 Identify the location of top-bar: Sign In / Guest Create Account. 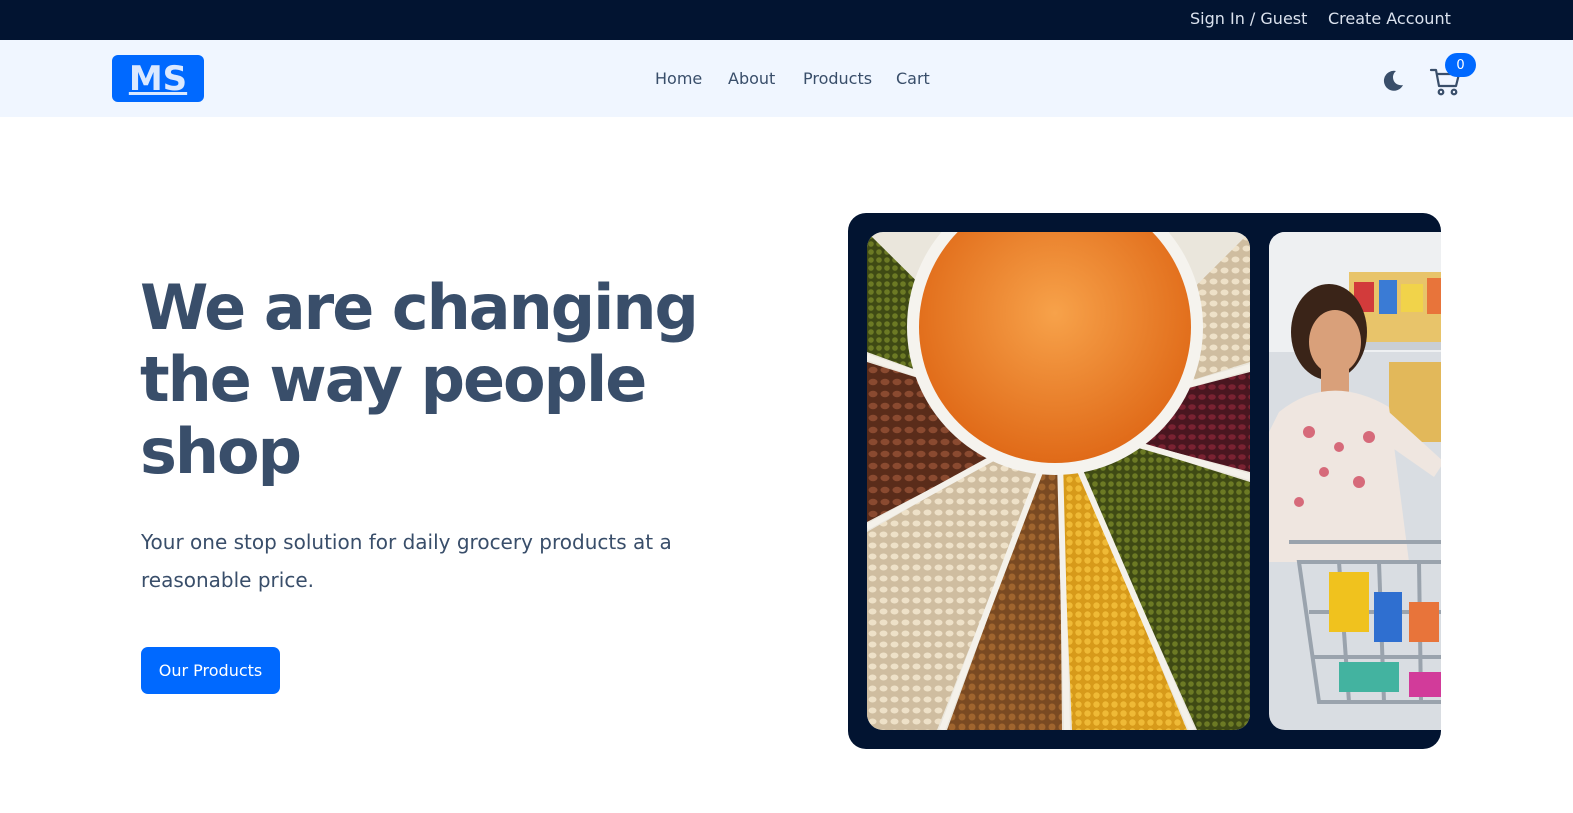
(786, 20).